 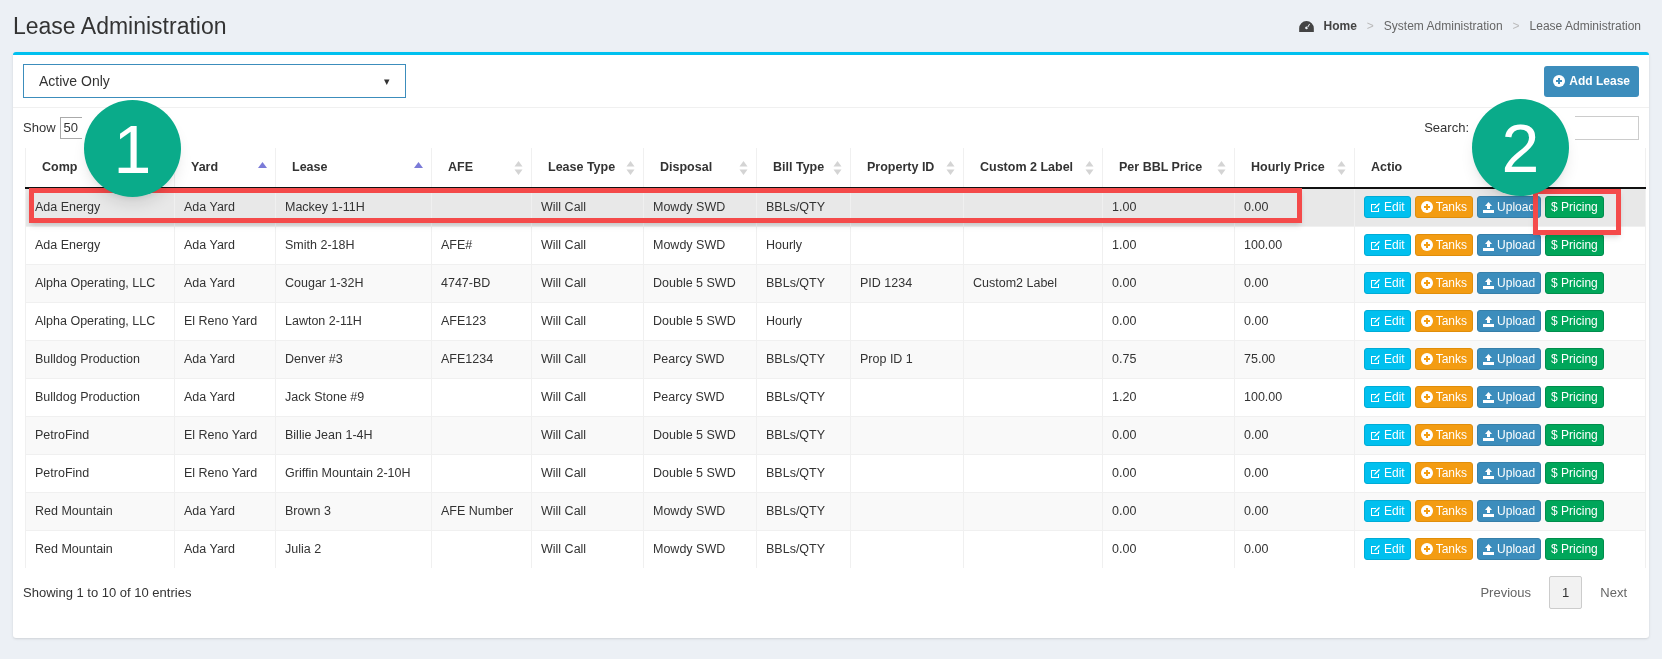 What do you see at coordinates (694, 282) in the screenshot?
I see `table-cell: Double 5 SWD` at bounding box center [694, 282].